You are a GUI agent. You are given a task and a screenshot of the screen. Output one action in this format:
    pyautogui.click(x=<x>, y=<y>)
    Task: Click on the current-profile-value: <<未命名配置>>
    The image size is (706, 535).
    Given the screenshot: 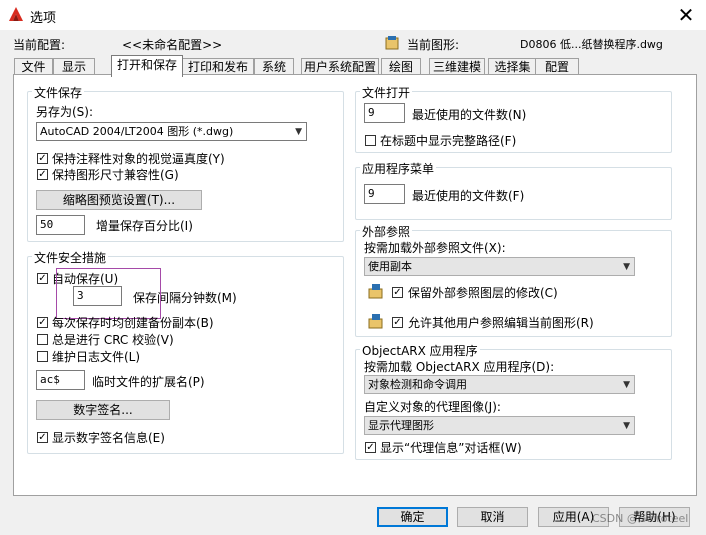 What is the action you would take?
    pyautogui.click(x=172, y=45)
    